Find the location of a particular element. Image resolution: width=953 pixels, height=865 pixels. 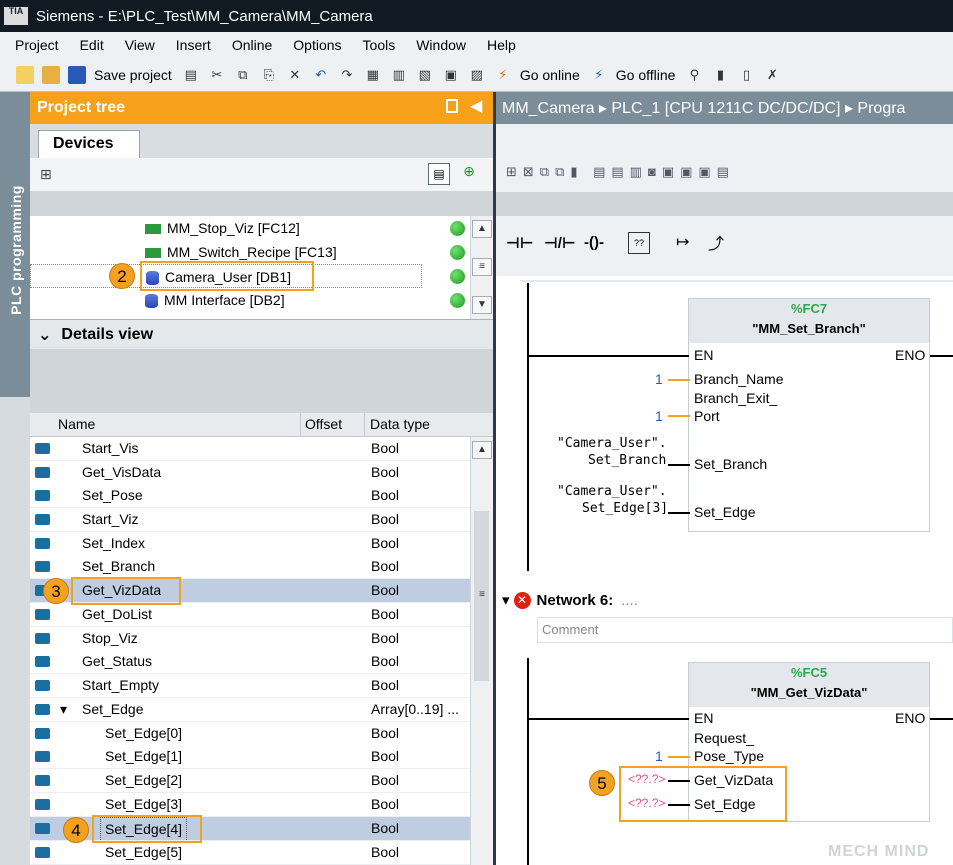

operand-set-edge: Set_Edge[3] is located at coordinates (625, 508).